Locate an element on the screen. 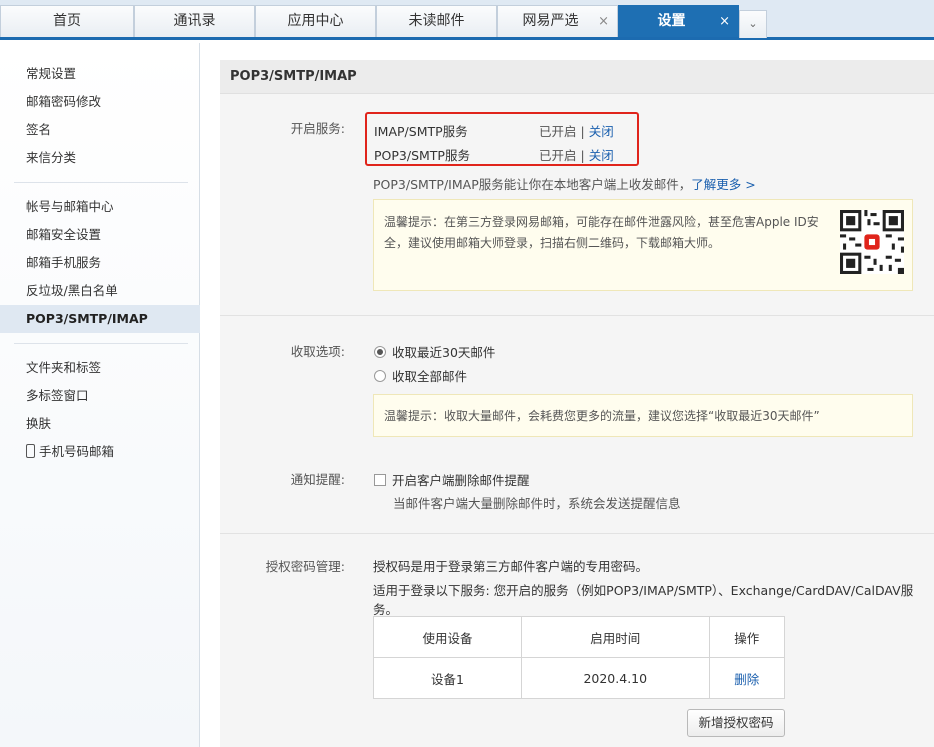  action-cell: 删除 is located at coordinates (747, 678).